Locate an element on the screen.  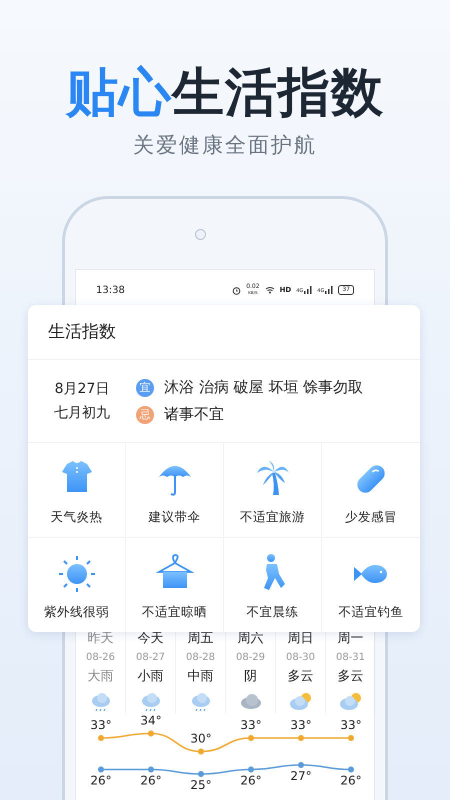
index-tile: 不适宜旅游 is located at coordinates (273, 490).